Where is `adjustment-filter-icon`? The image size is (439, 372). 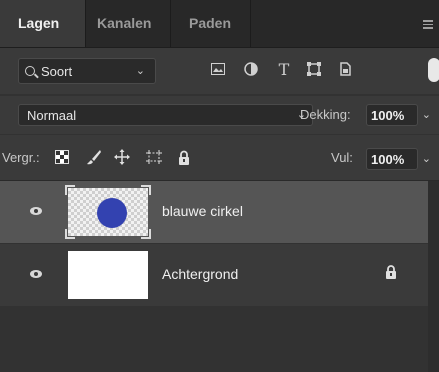
adjustment-filter-icon is located at coordinates (251, 69).